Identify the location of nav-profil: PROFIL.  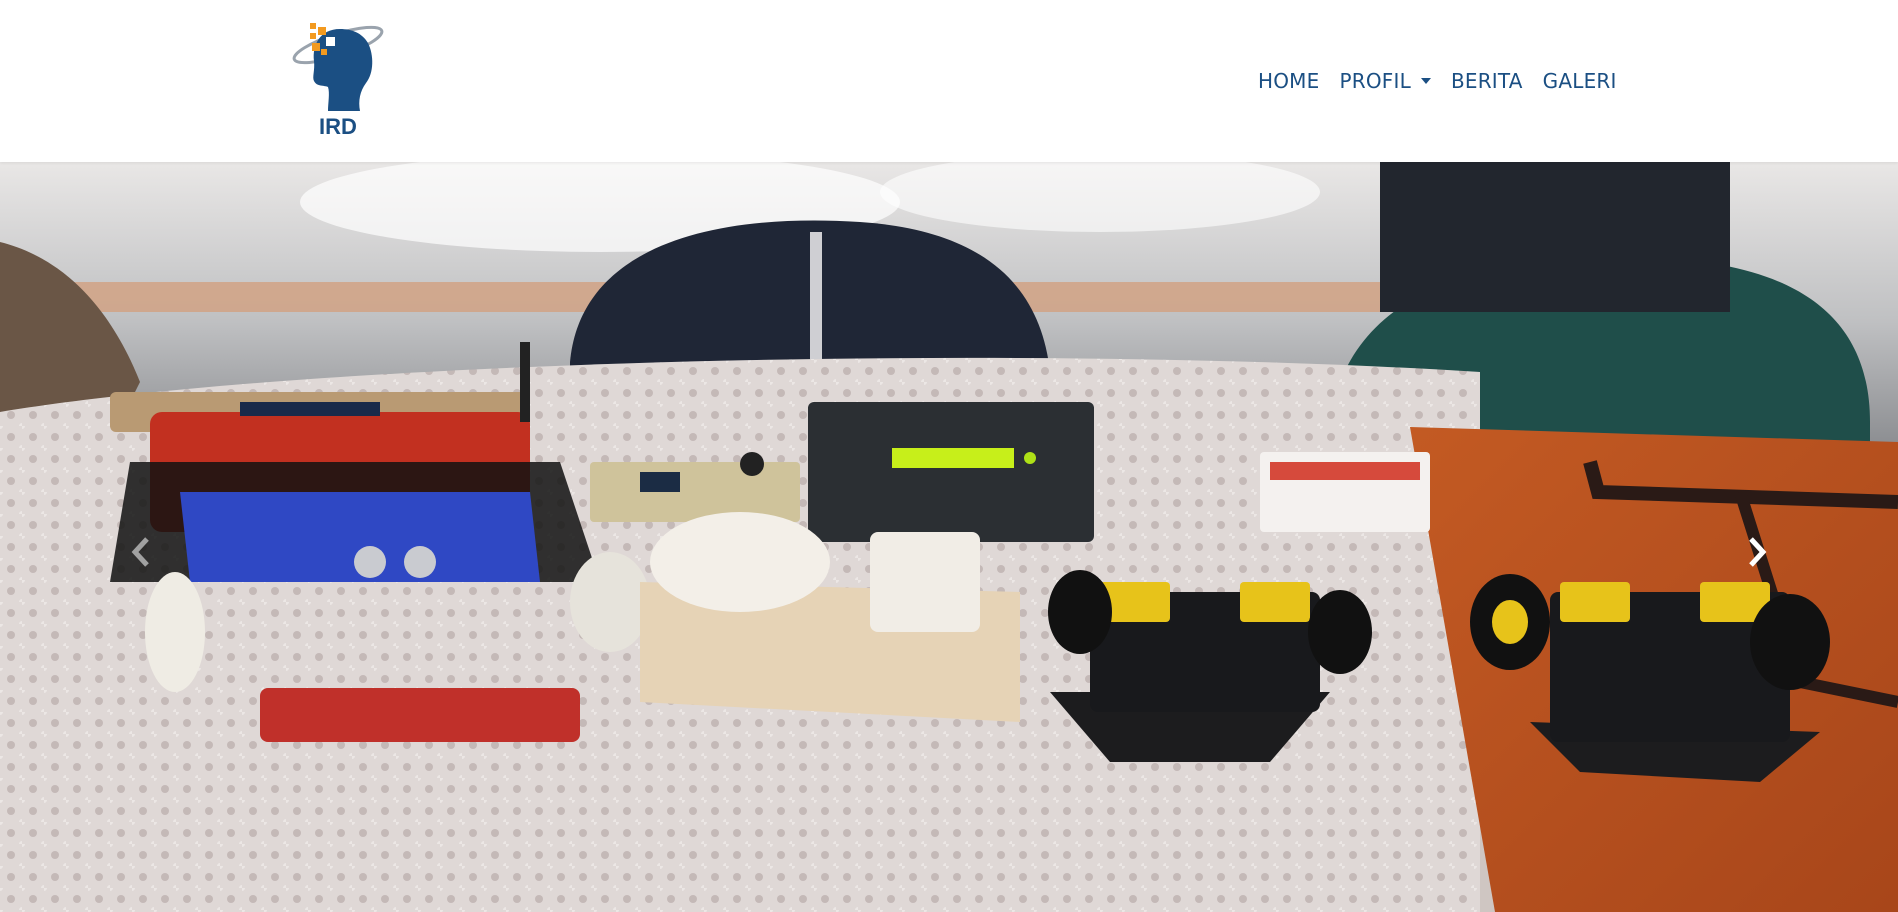
(1385, 81).